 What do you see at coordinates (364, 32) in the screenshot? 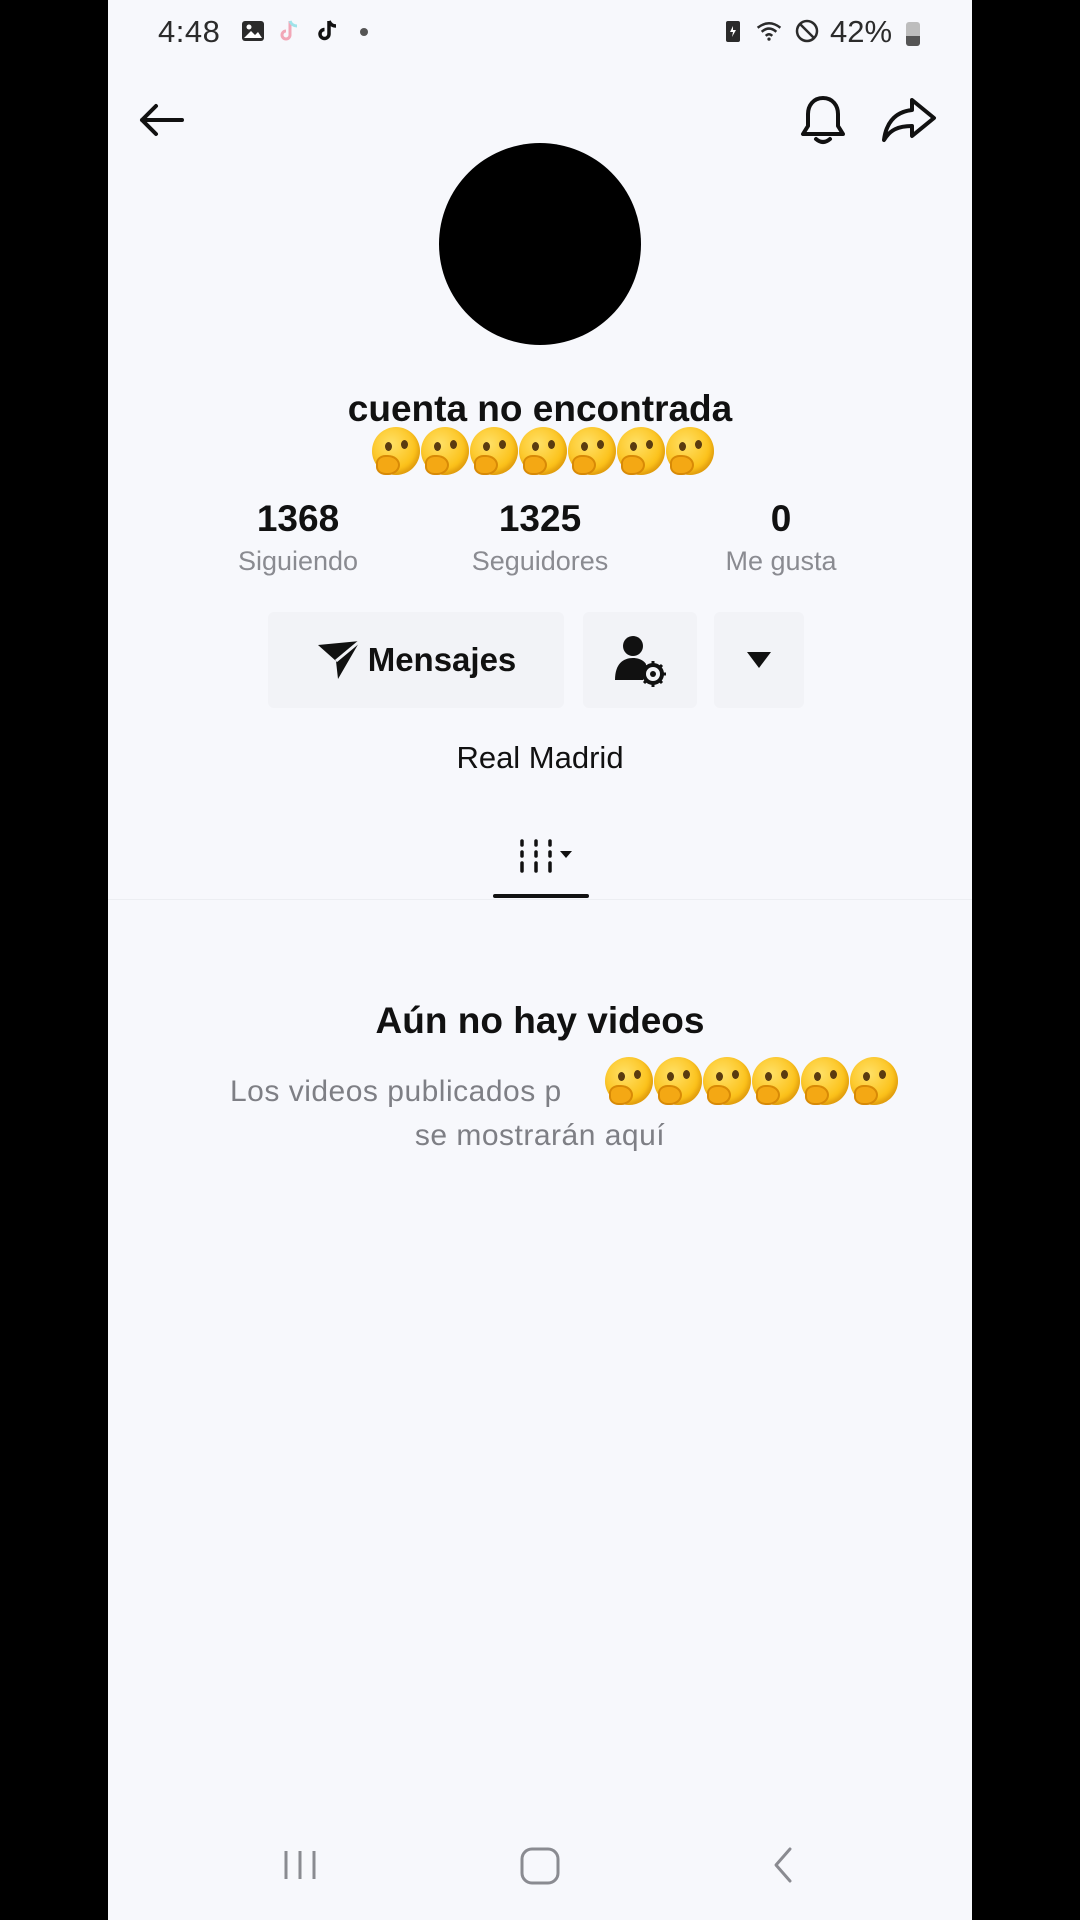
I see `notification-dot` at bounding box center [364, 32].